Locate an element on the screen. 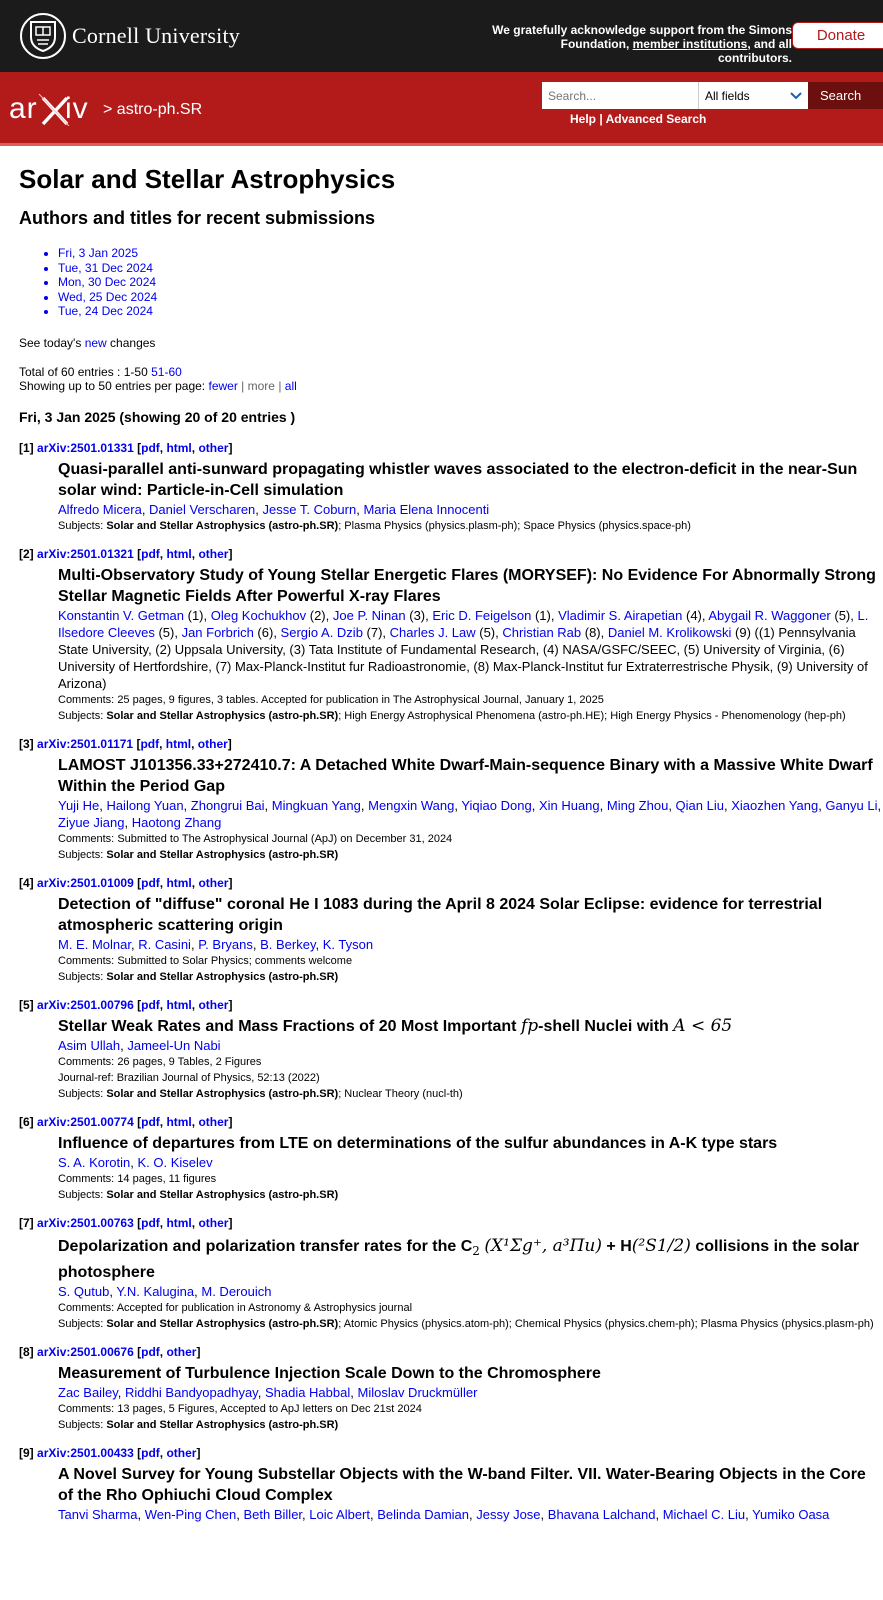 Image resolution: width=883 pixels, height=1600 pixels. author-link: Wen-Ping Chen is located at coordinates (191, 1514).